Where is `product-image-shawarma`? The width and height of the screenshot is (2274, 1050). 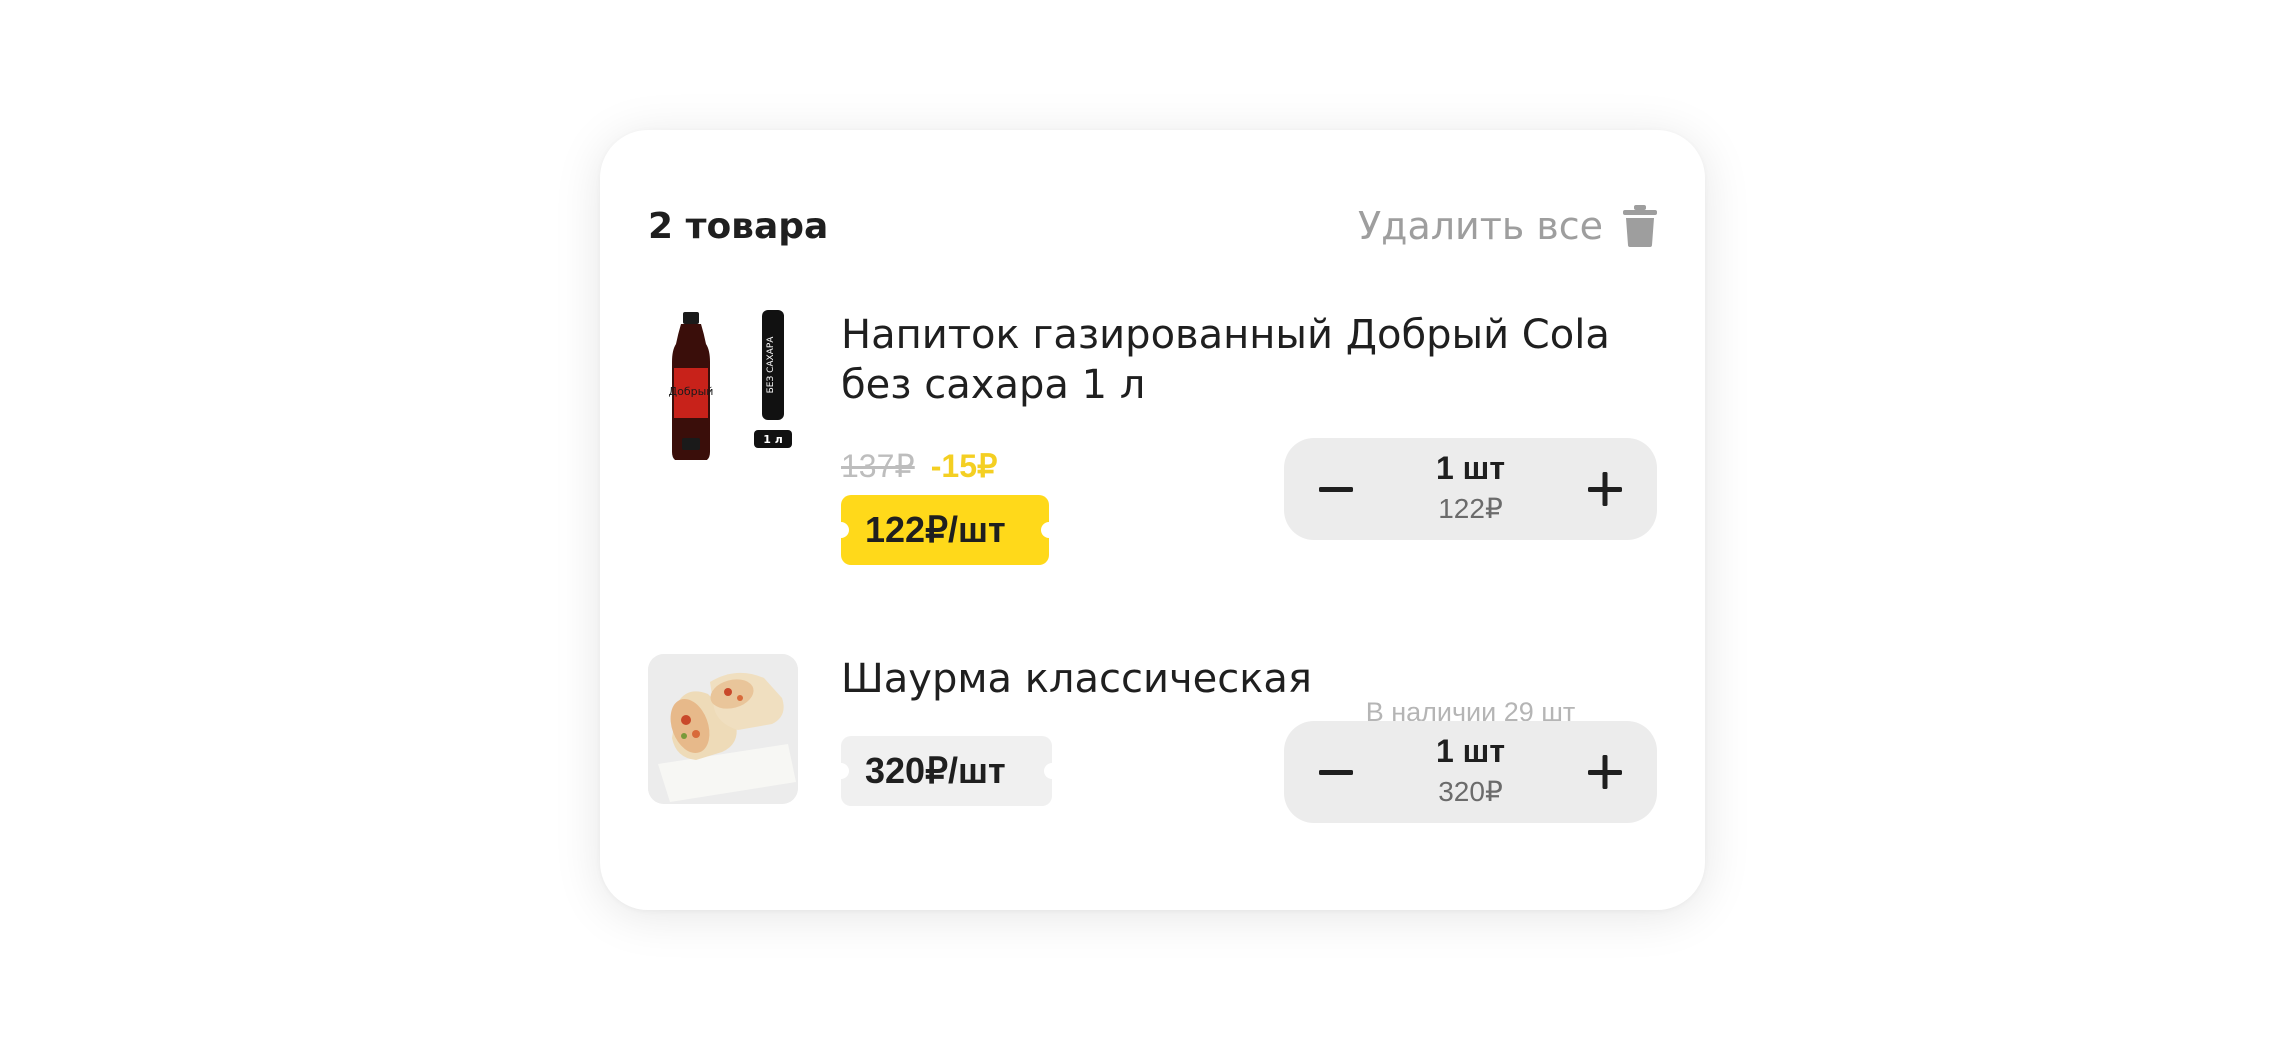 product-image-shawarma is located at coordinates (723, 729).